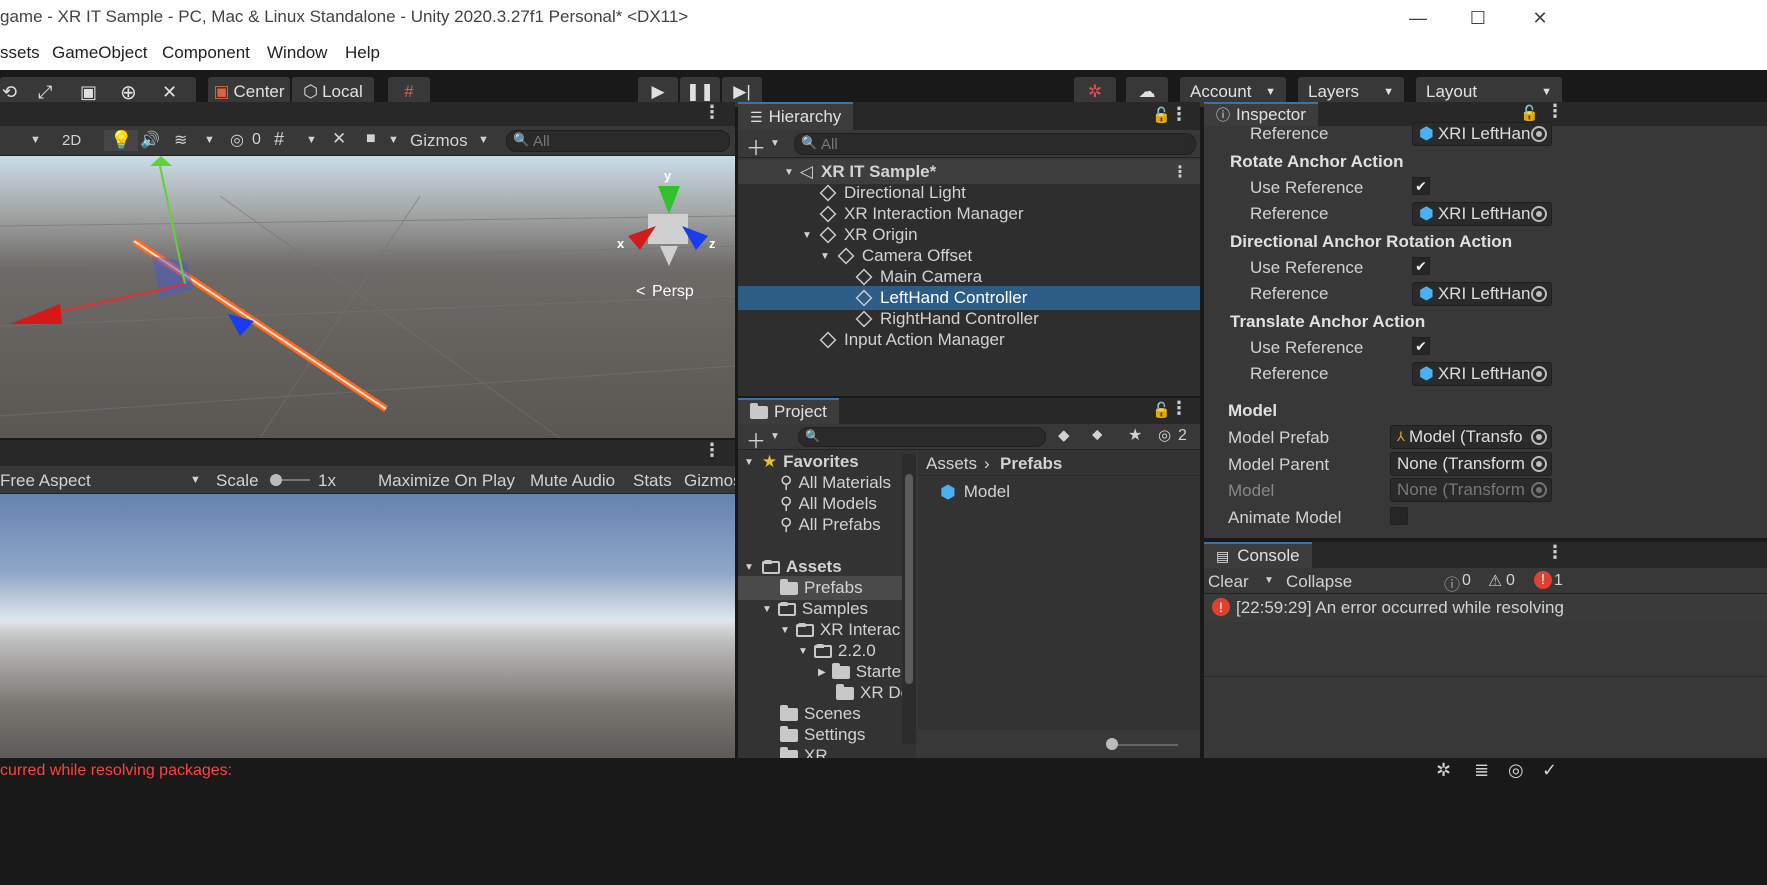  I want to click on model-prefab-field: ⅄ Model (Transfo, so click(1471, 437).